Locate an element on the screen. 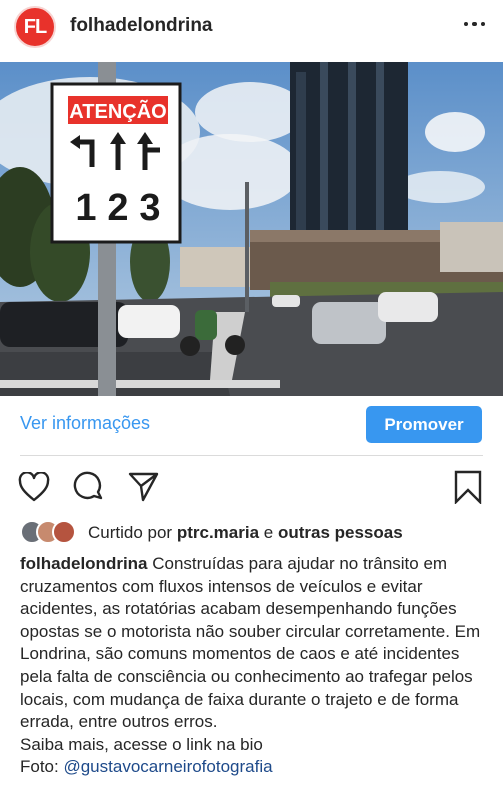 The height and width of the screenshot is (800, 503). lane-number-3: 3 is located at coordinates (149, 208).